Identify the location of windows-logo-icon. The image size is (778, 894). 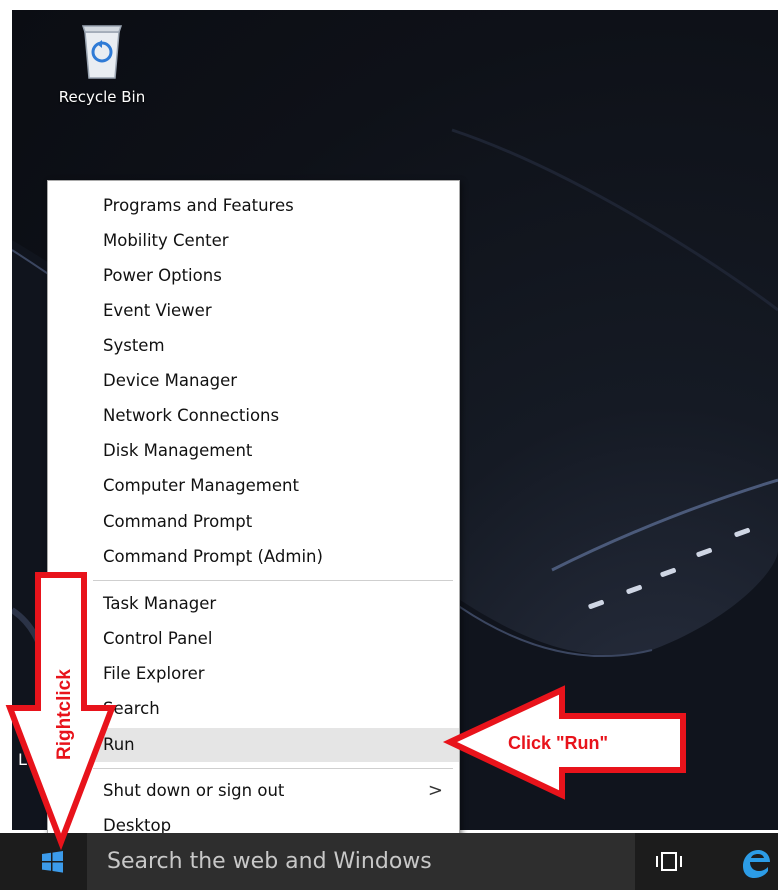
(52, 862).